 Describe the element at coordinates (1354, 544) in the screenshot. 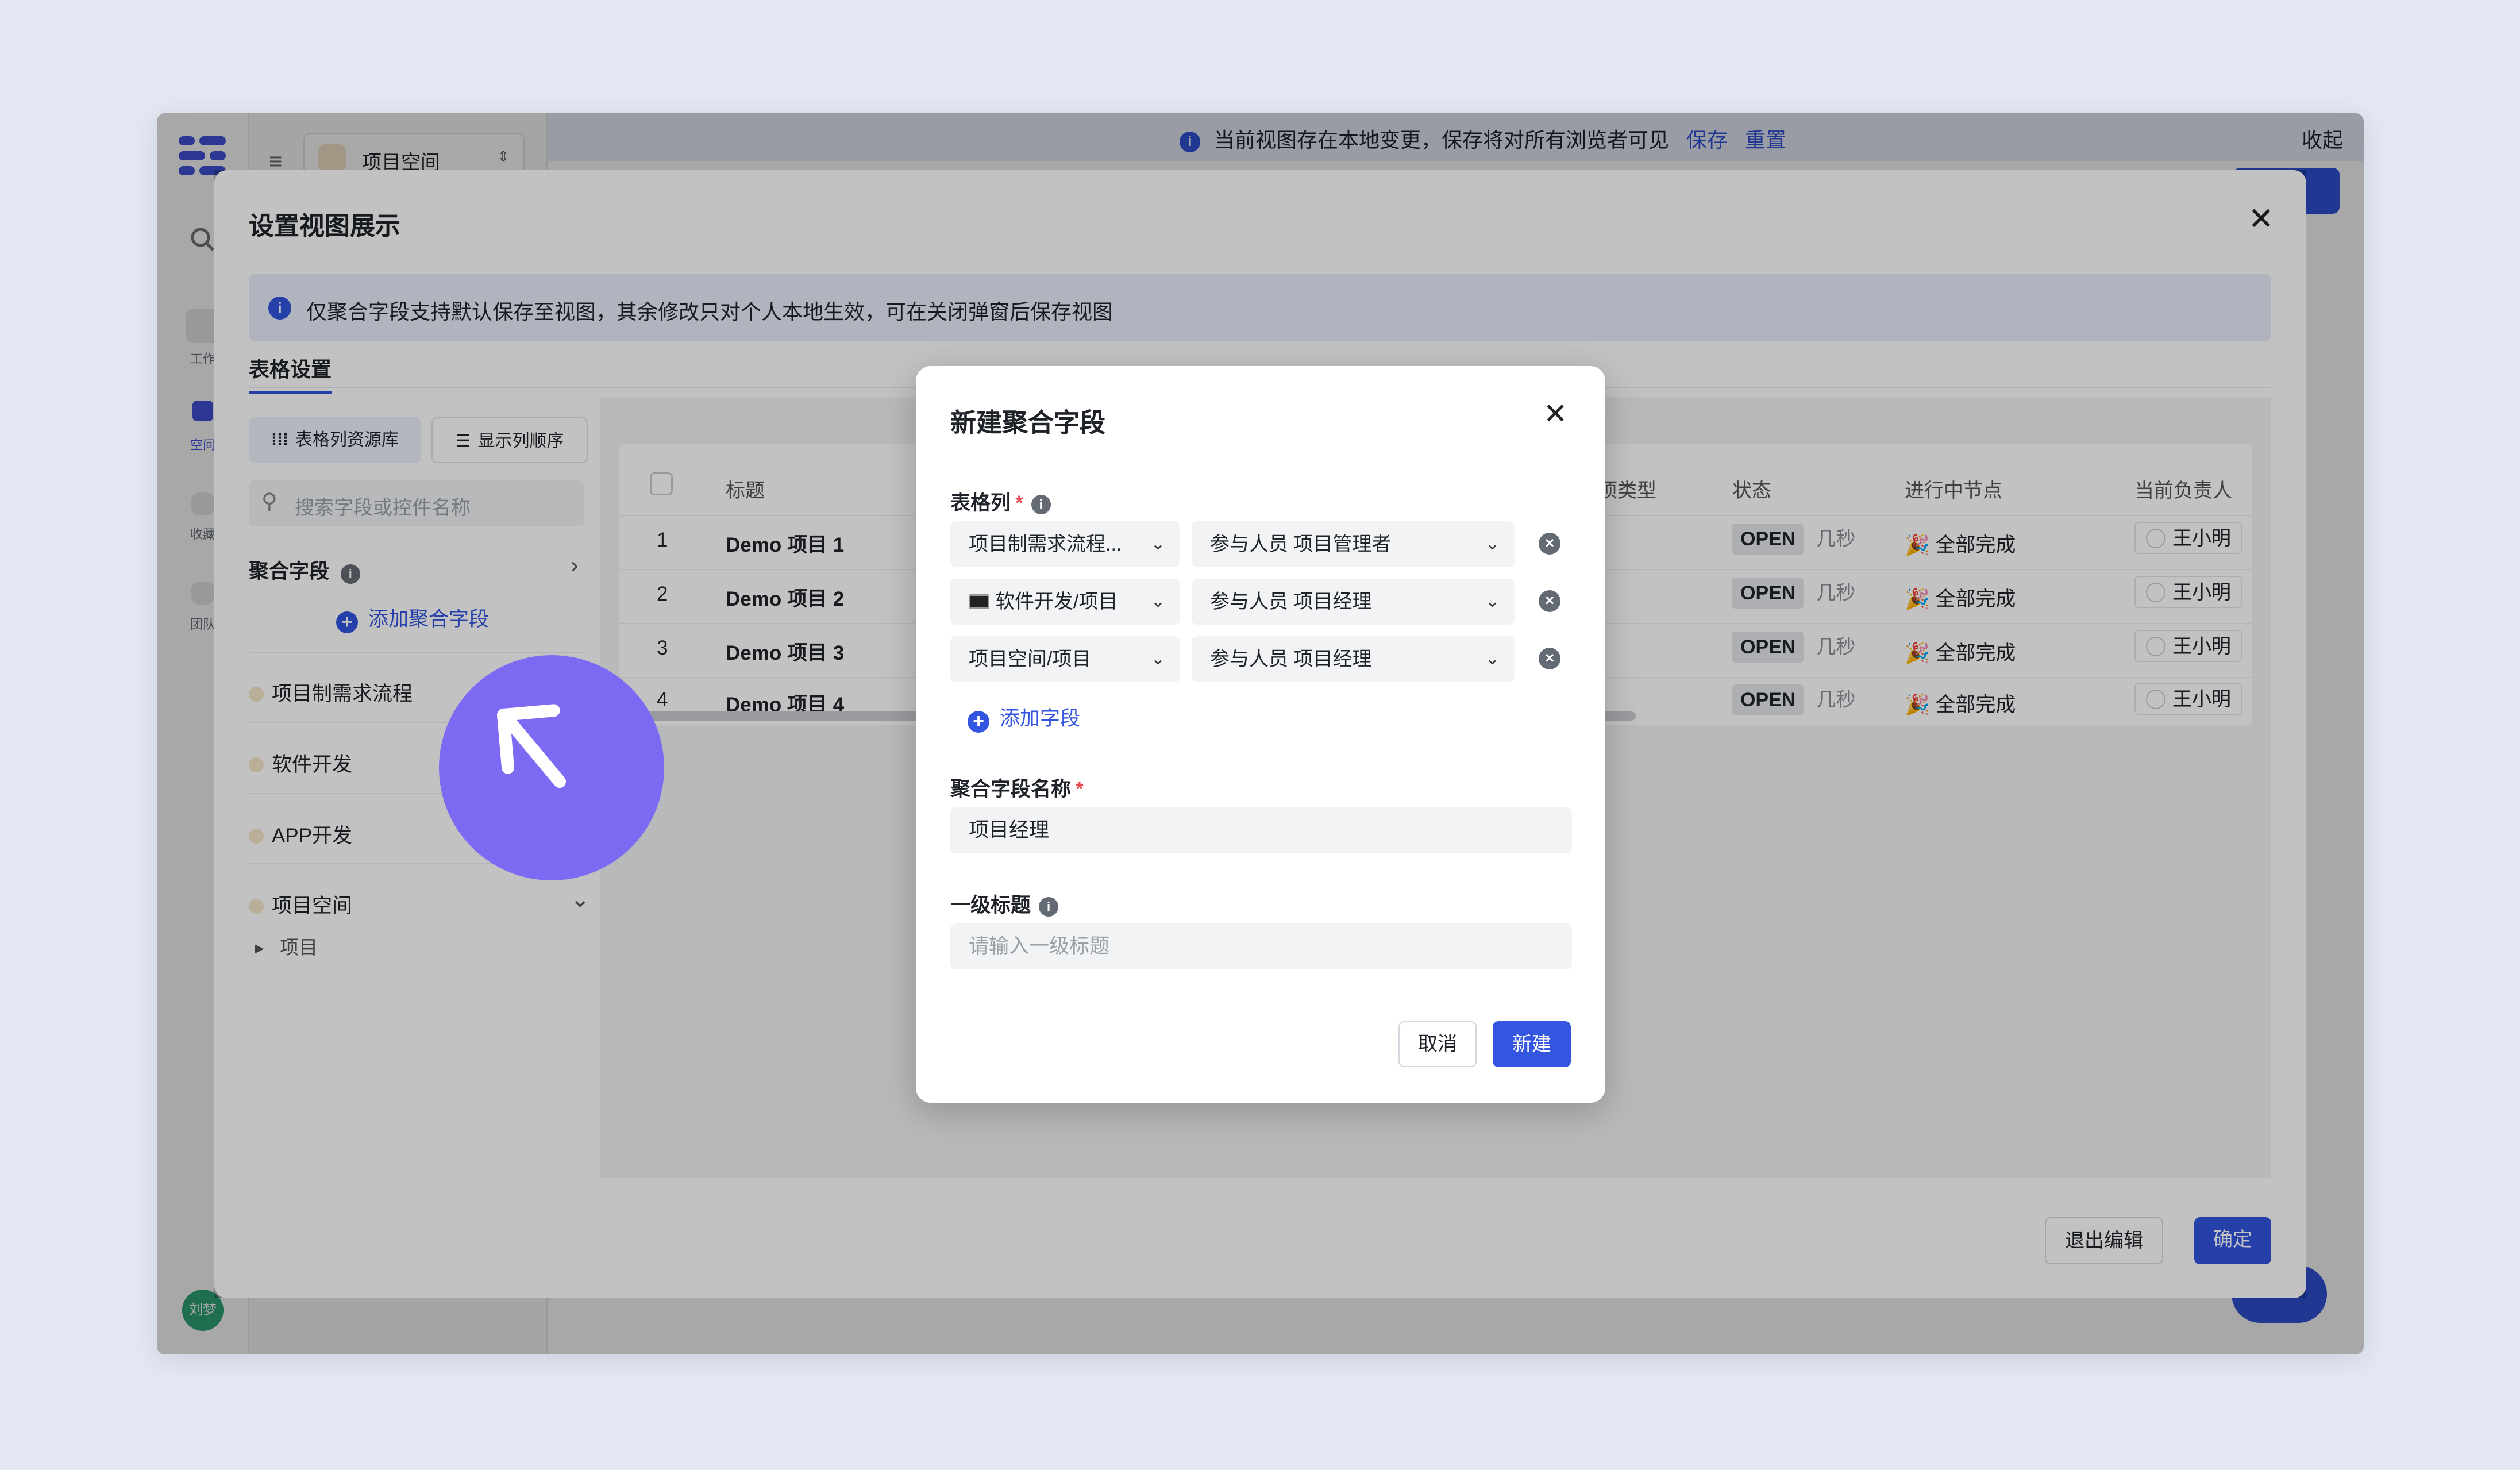

I see `field-select: 参与人员 项目管理者 ⌄` at that location.